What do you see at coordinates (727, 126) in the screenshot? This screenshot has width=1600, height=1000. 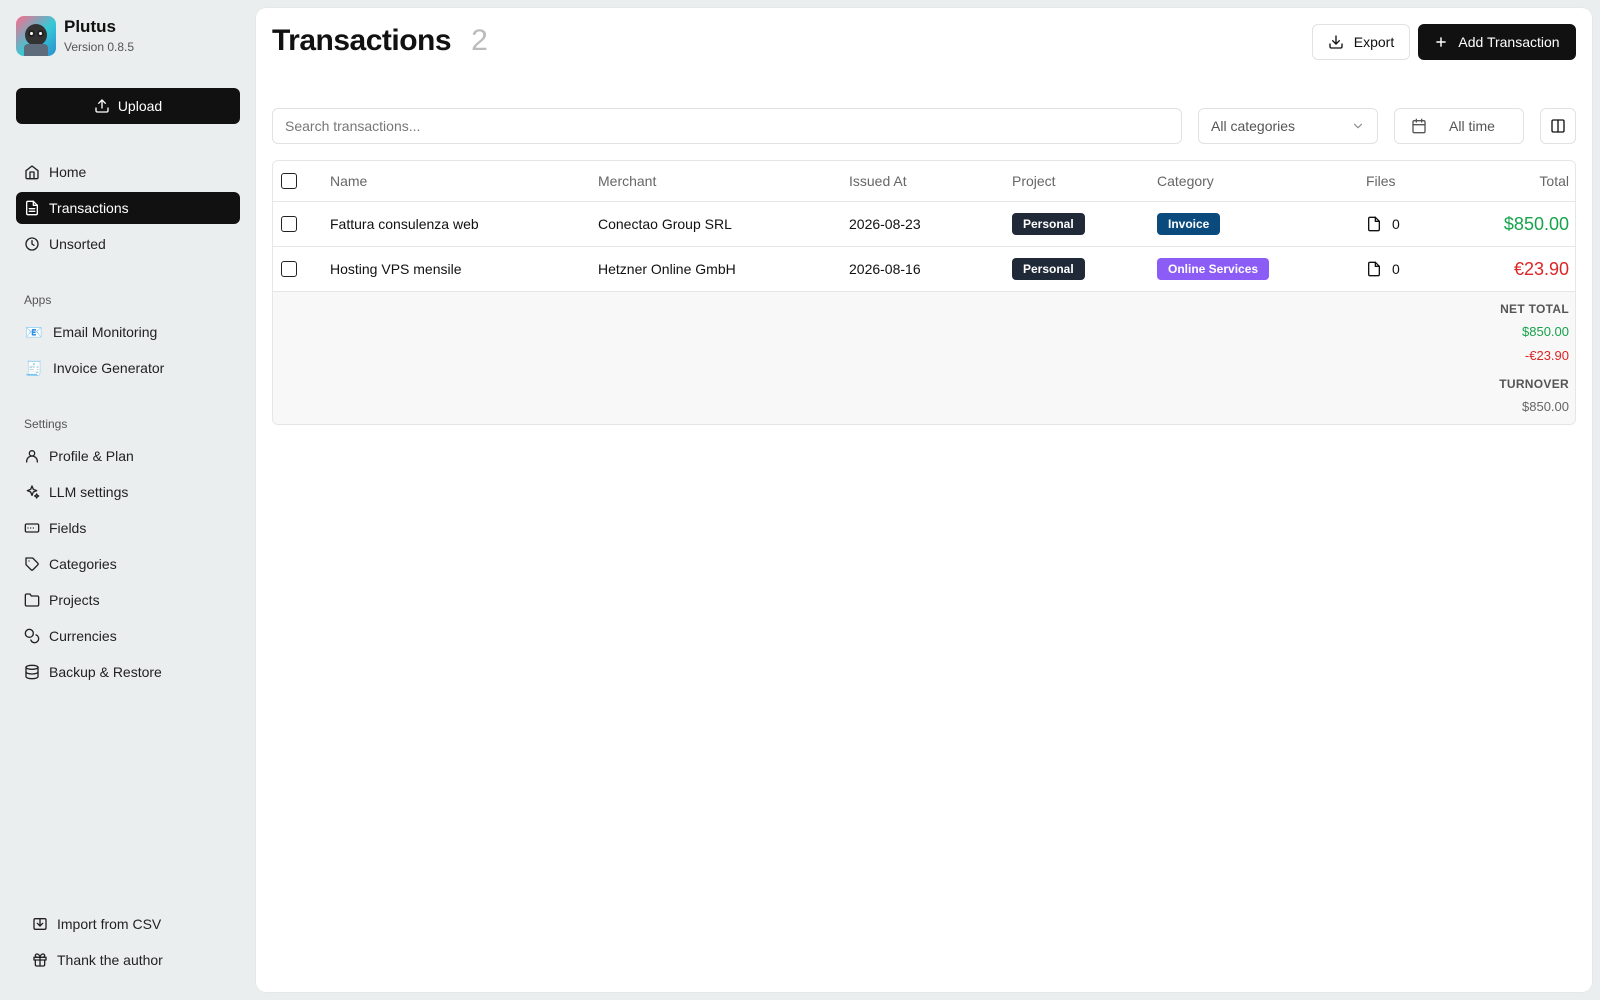 I see `search-input` at bounding box center [727, 126].